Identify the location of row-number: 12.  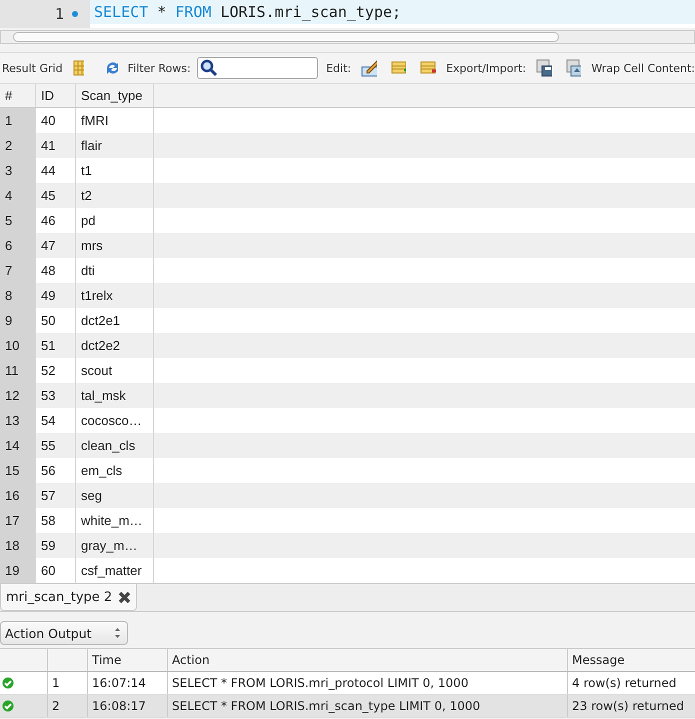
(18, 395).